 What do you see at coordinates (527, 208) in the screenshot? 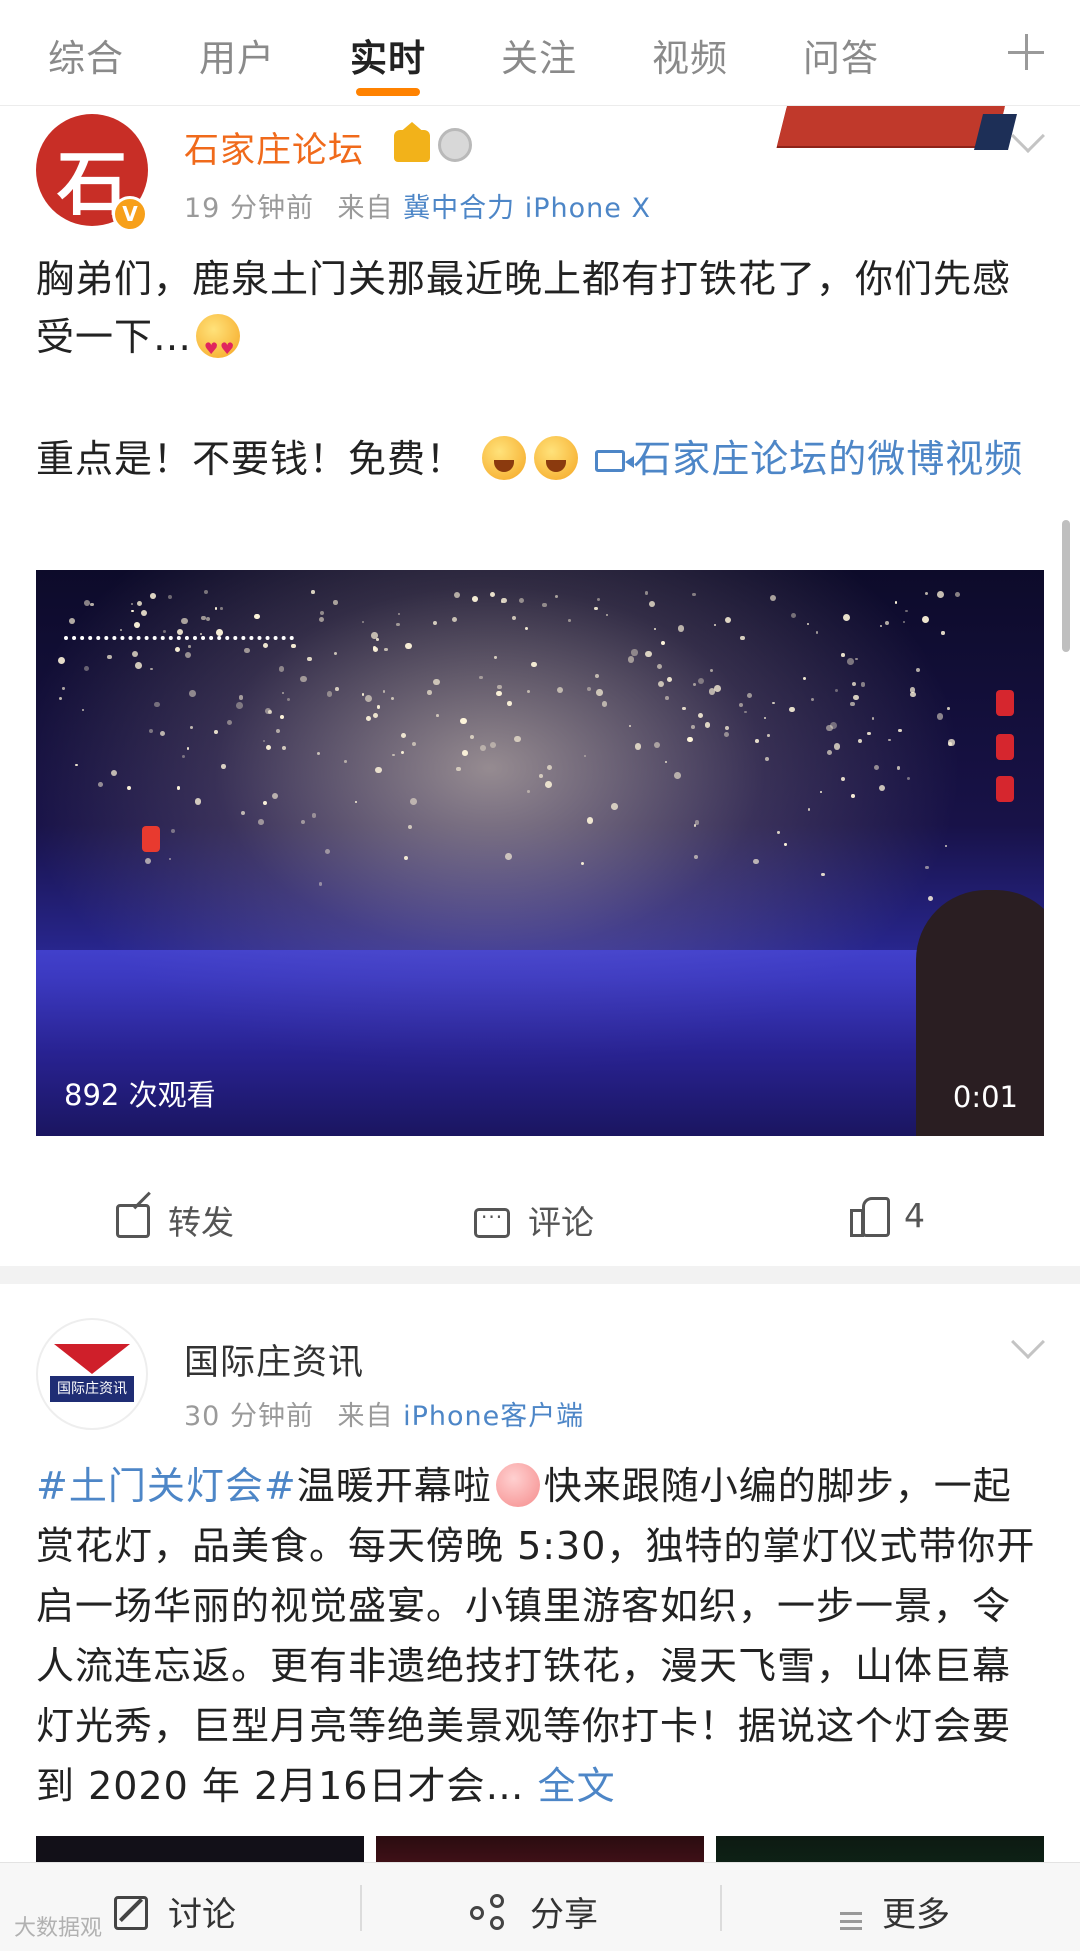
I see `post1-source: 冀中合力 iPhone X` at bounding box center [527, 208].